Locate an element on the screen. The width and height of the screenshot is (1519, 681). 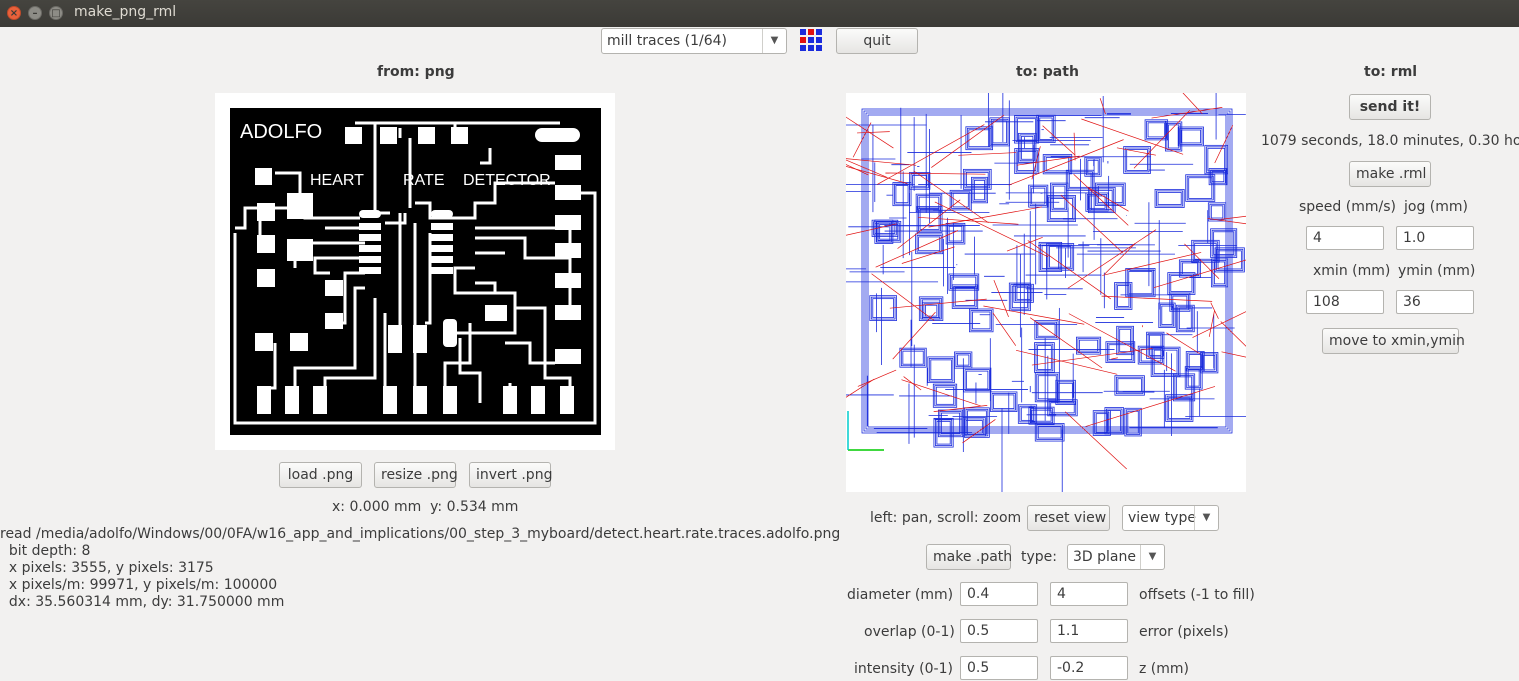
window-title: make_png_rml is located at coordinates (125, 12).